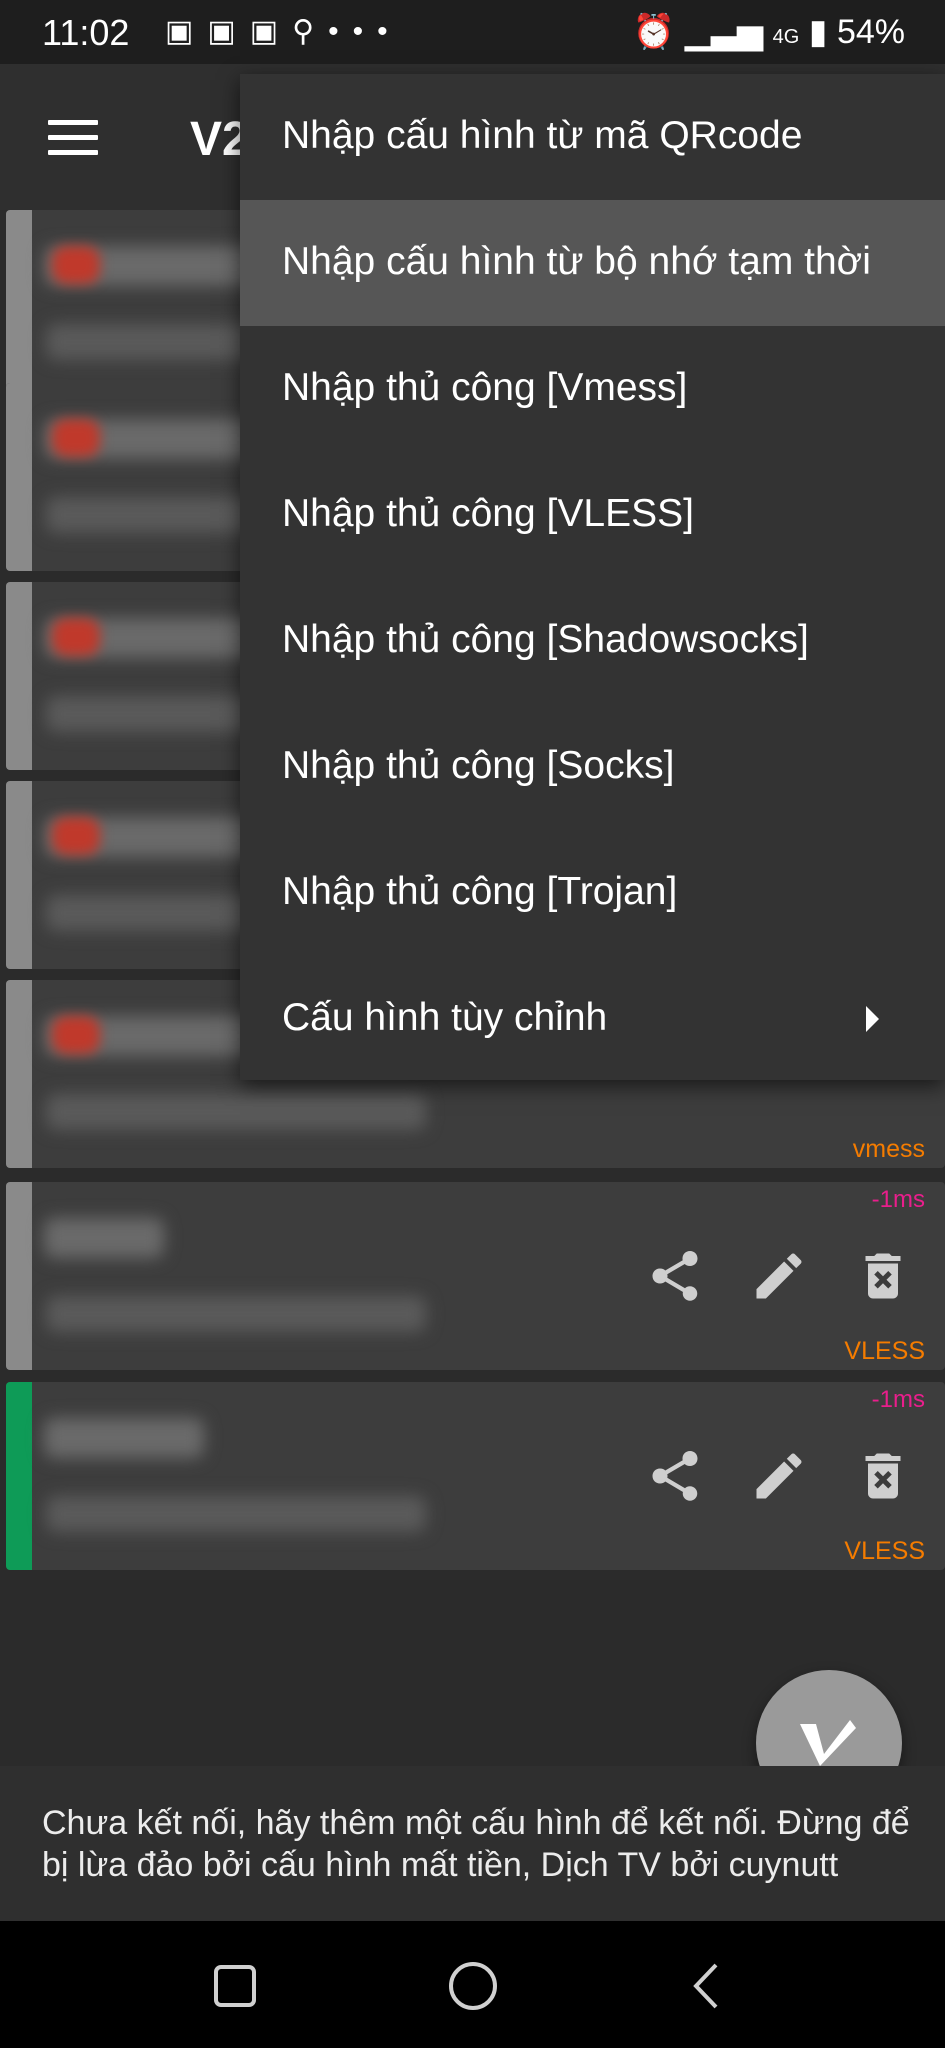 The height and width of the screenshot is (2048, 945). What do you see at coordinates (709, 1986) in the screenshot?
I see `back-icon` at bounding box center [709, 1986].